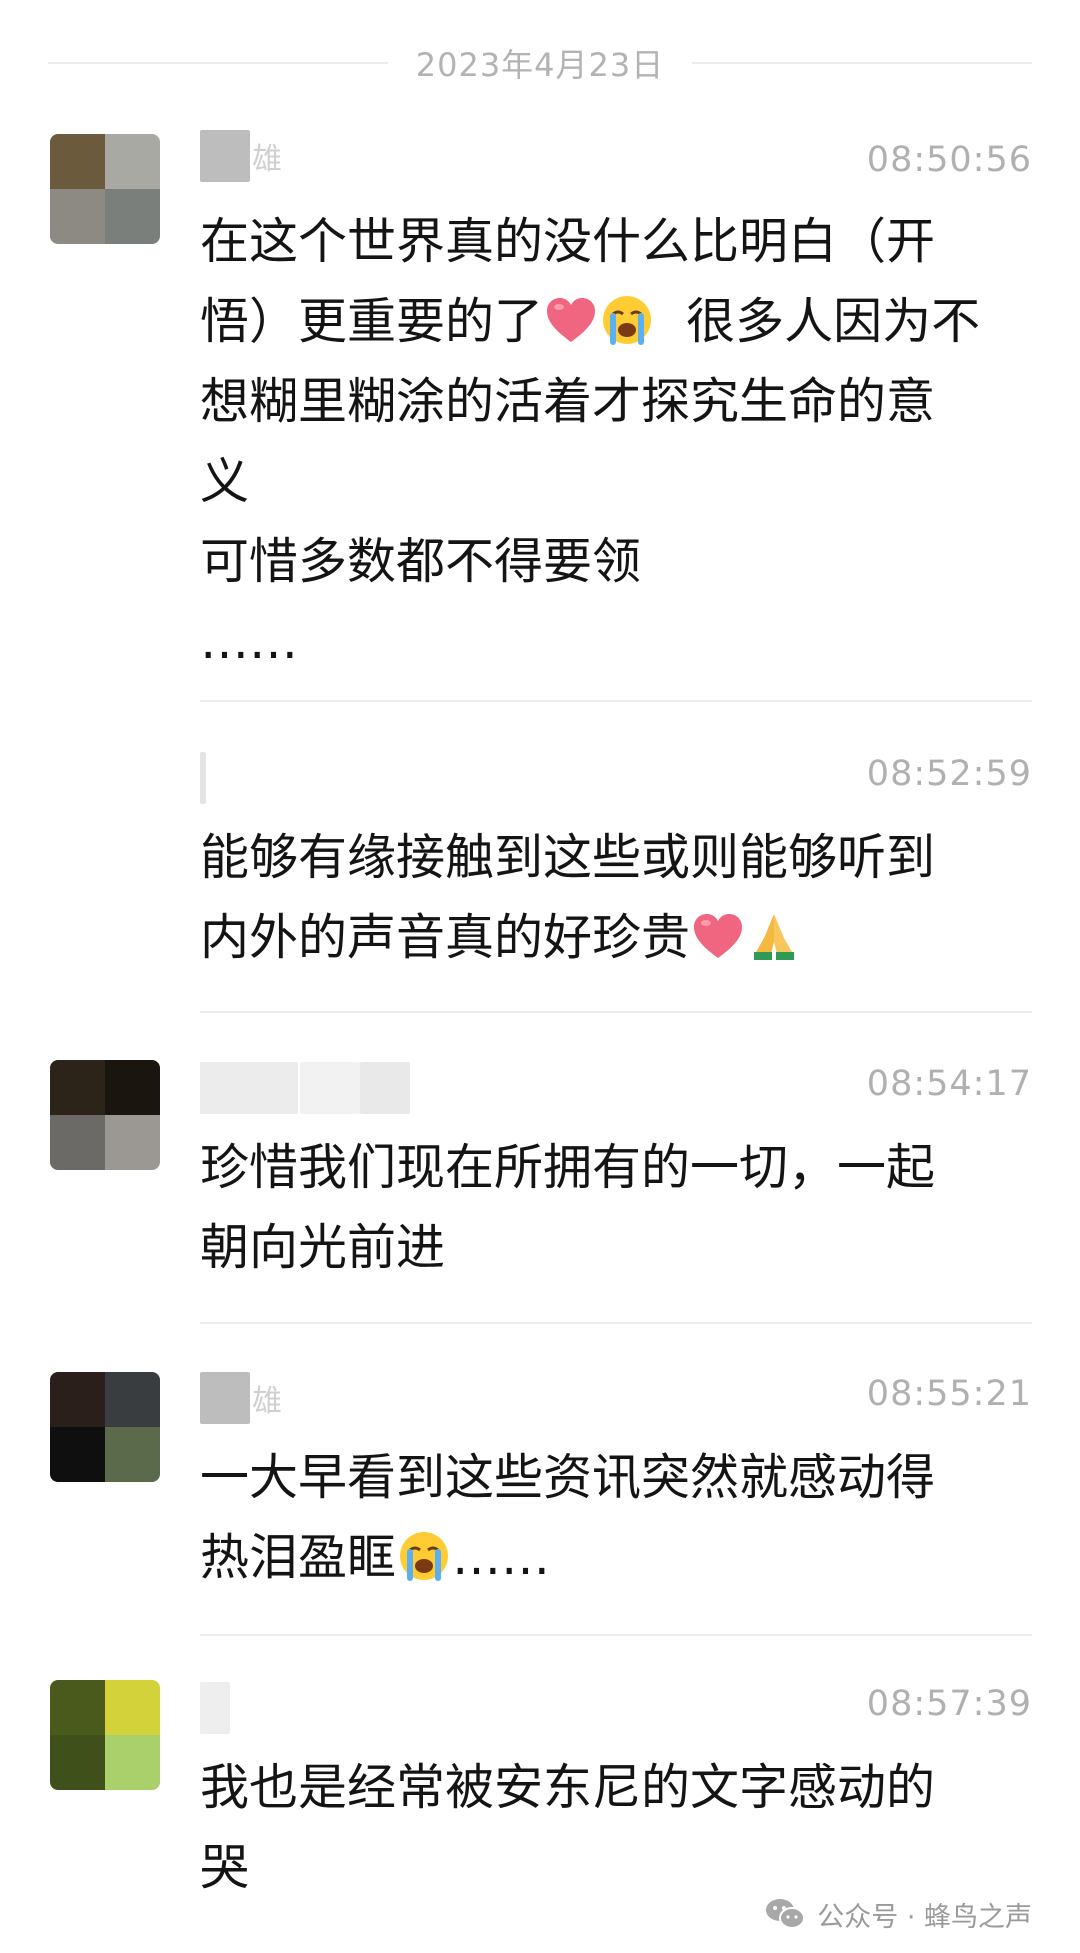 Image resolution: width=1080 pixels, height=1953 pixels. I want to click on comment-text-segment: 悟）更重要的了, so click(372, 321).